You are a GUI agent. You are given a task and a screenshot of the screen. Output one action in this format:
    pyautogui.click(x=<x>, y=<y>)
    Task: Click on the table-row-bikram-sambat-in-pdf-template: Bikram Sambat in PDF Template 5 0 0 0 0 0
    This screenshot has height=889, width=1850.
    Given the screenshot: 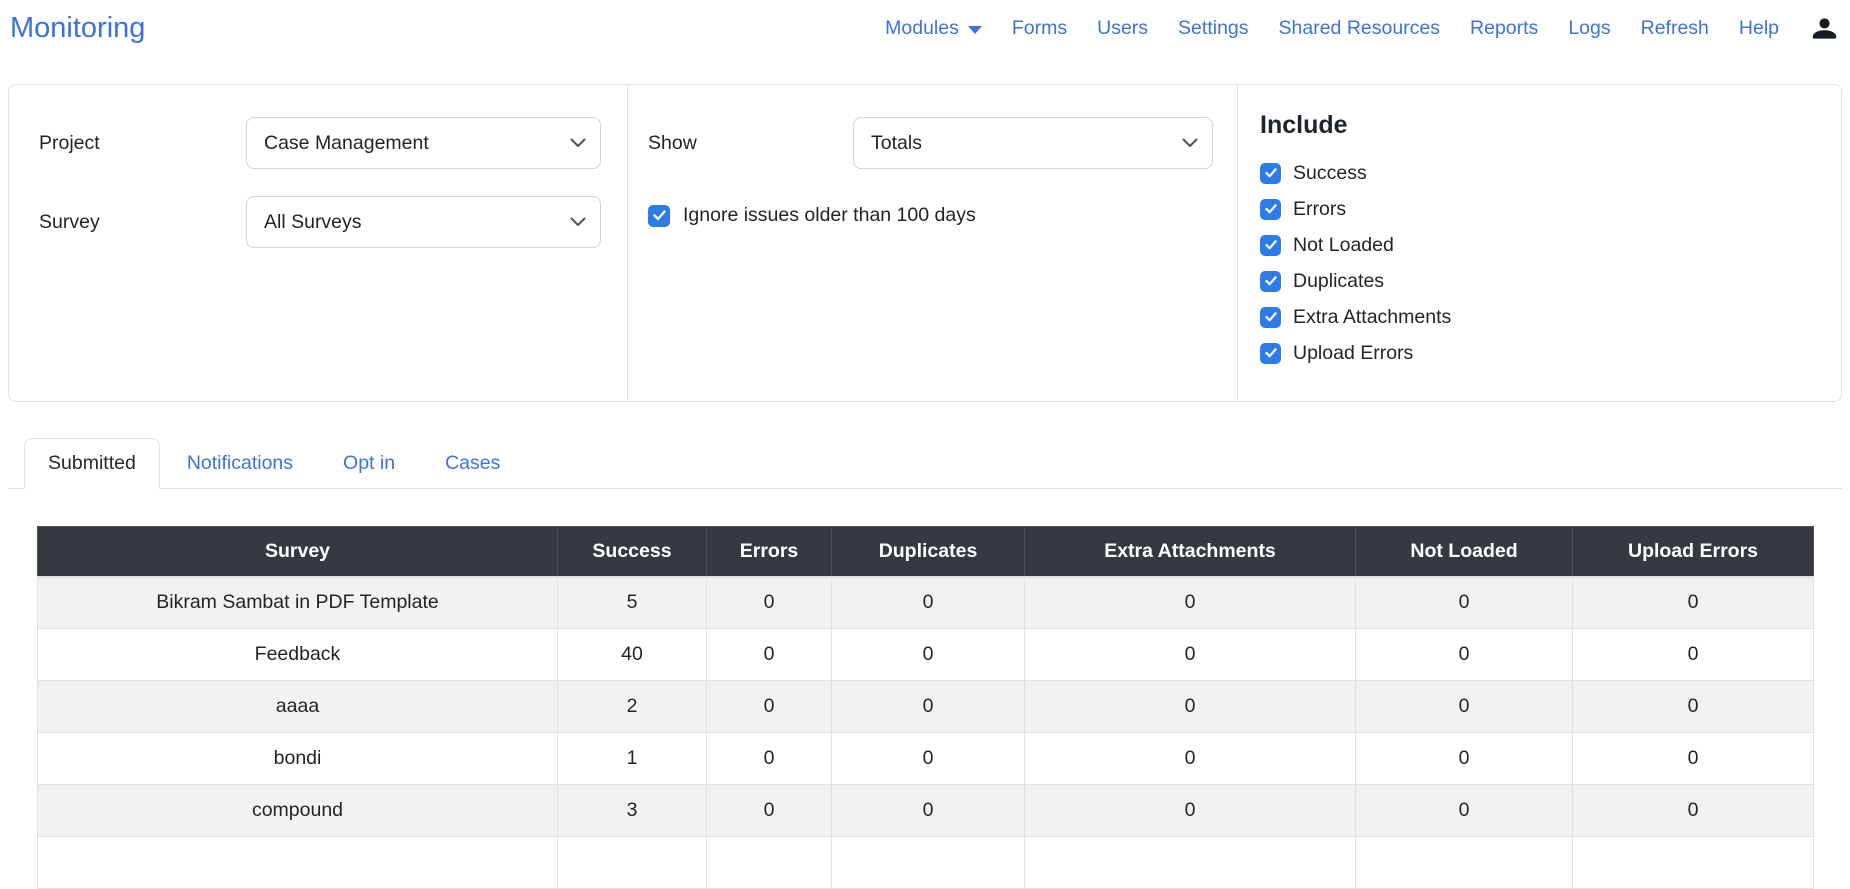 What is the action you would take?
    pyautogui.click(x=925, y=602)
    